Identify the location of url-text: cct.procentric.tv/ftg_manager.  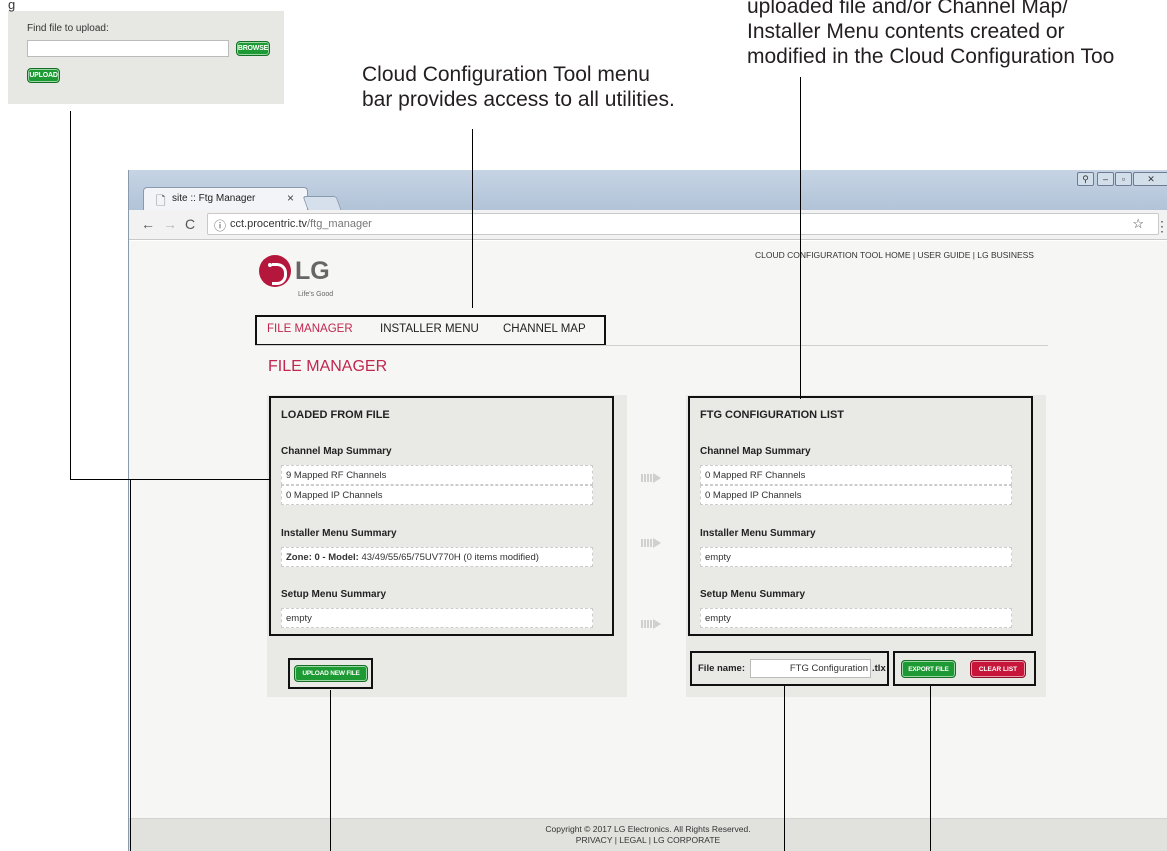
(301, 224).